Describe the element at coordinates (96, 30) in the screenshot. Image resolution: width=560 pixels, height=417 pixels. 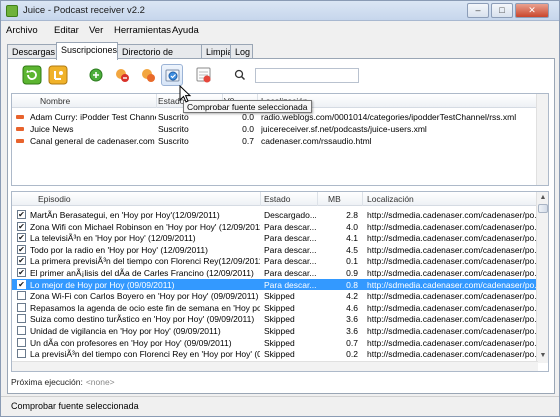
I see `menu-ver: Ver` at that location.